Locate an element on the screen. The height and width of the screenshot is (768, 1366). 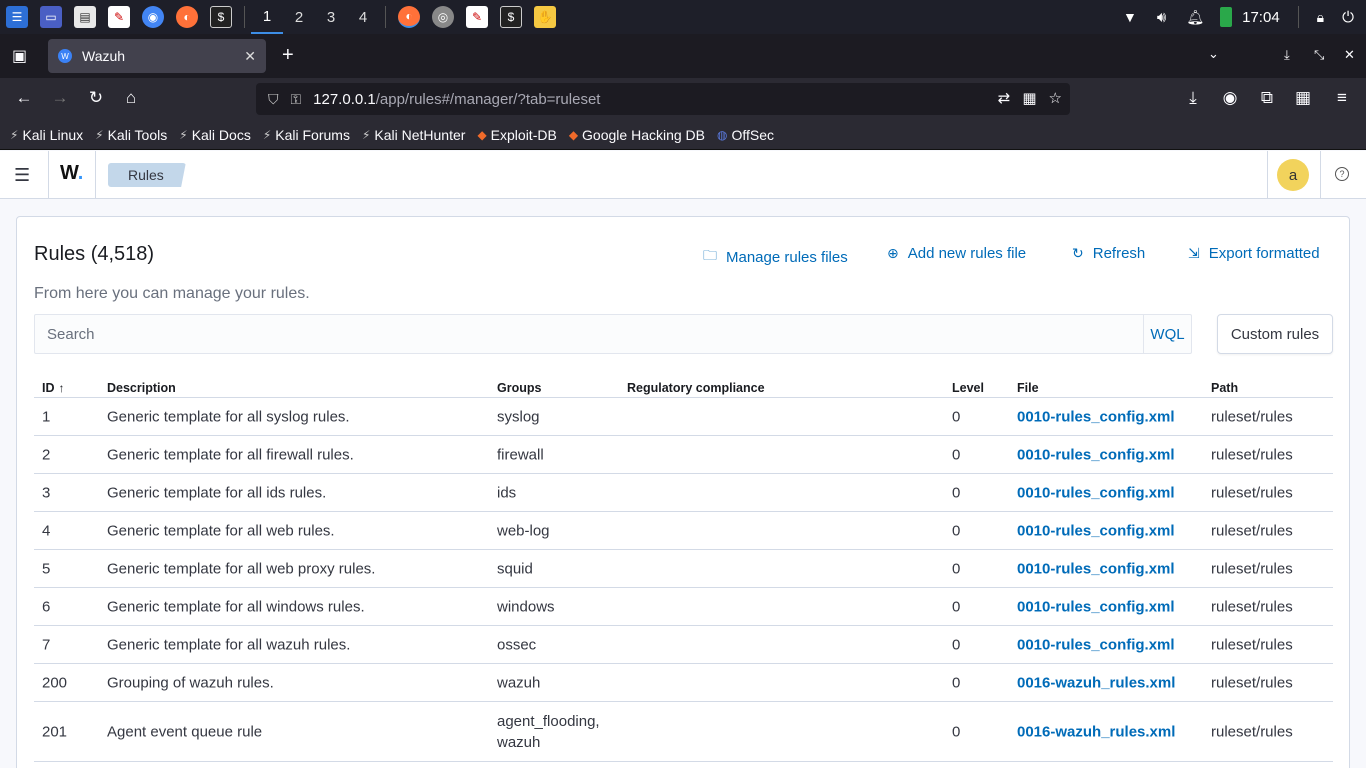
workspace-4: 4 is located at coordinates (363, 17).